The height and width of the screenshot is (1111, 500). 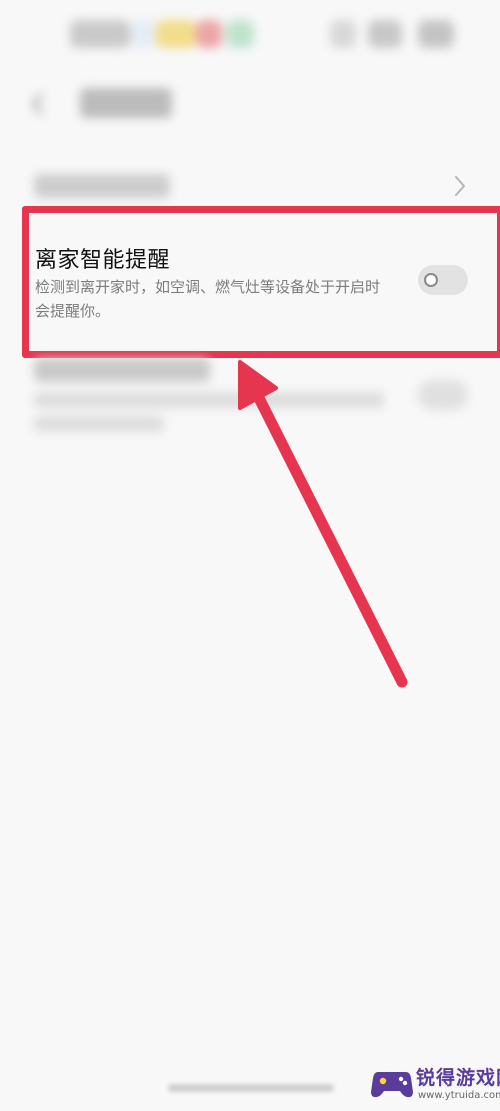 What do you see at coordinates (343, 34) in the screenshot?
I see `signal-icon` at bounding box center [343, 34].